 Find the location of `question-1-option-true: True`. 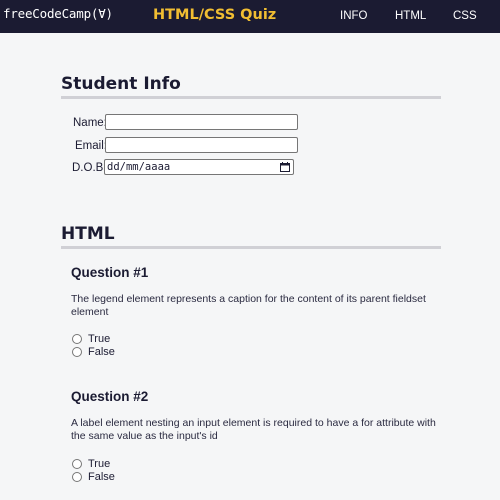

question-1-option-true: True is located at coordinates (91, 339).